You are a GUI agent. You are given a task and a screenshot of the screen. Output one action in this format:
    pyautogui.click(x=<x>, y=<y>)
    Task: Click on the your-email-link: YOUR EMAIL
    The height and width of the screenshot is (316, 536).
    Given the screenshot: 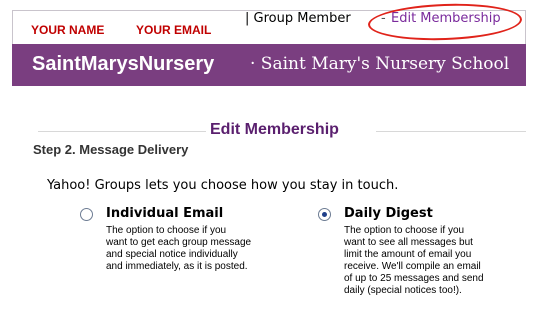 What is the action you would take?
    pyautogui.click(x=173, y=30)
    